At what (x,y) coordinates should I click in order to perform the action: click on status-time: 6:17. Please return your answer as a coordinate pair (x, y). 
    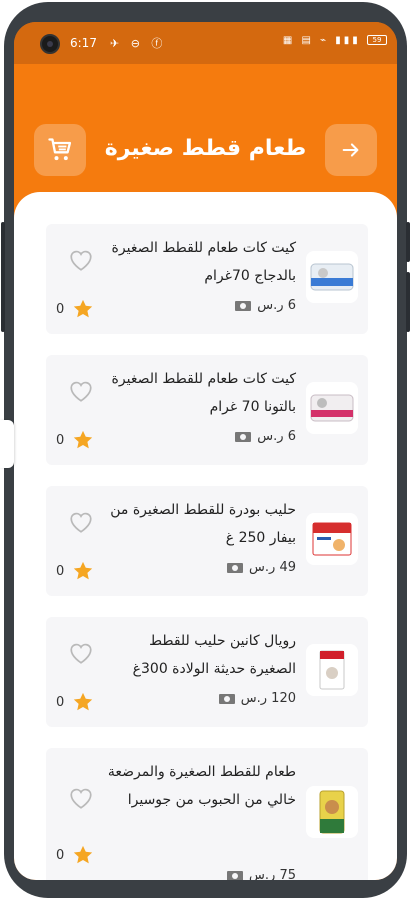
    Looking at the image, I should click on (83, 43).